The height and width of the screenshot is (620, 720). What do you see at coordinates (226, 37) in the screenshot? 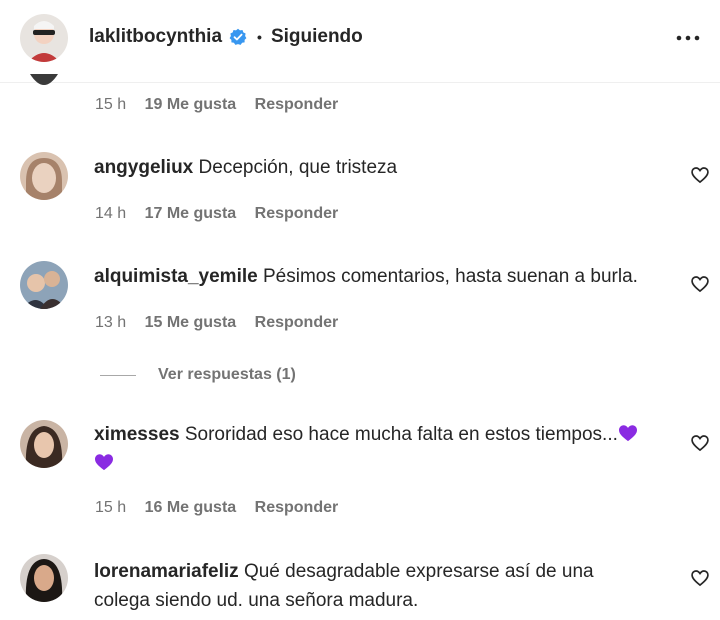
I see `header-user: laklitbocynthia • Siguiendo` at bounding box center [226, 37].